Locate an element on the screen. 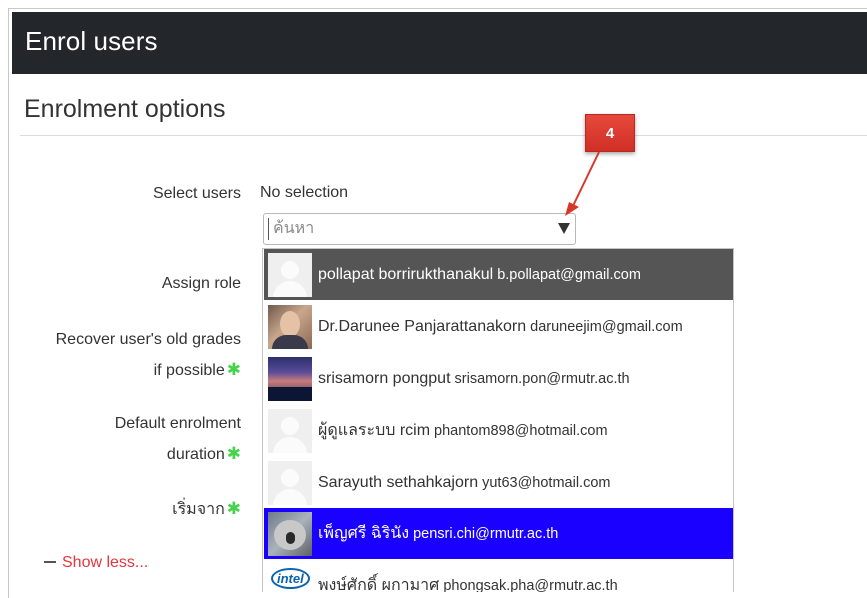 Image resolution: width=867 pixels, height=598 pixels. user-option: เพ็ญศรี ฉิรินัง pensri.chi@rmutr.ac.th is located at coordinates (498, 533).